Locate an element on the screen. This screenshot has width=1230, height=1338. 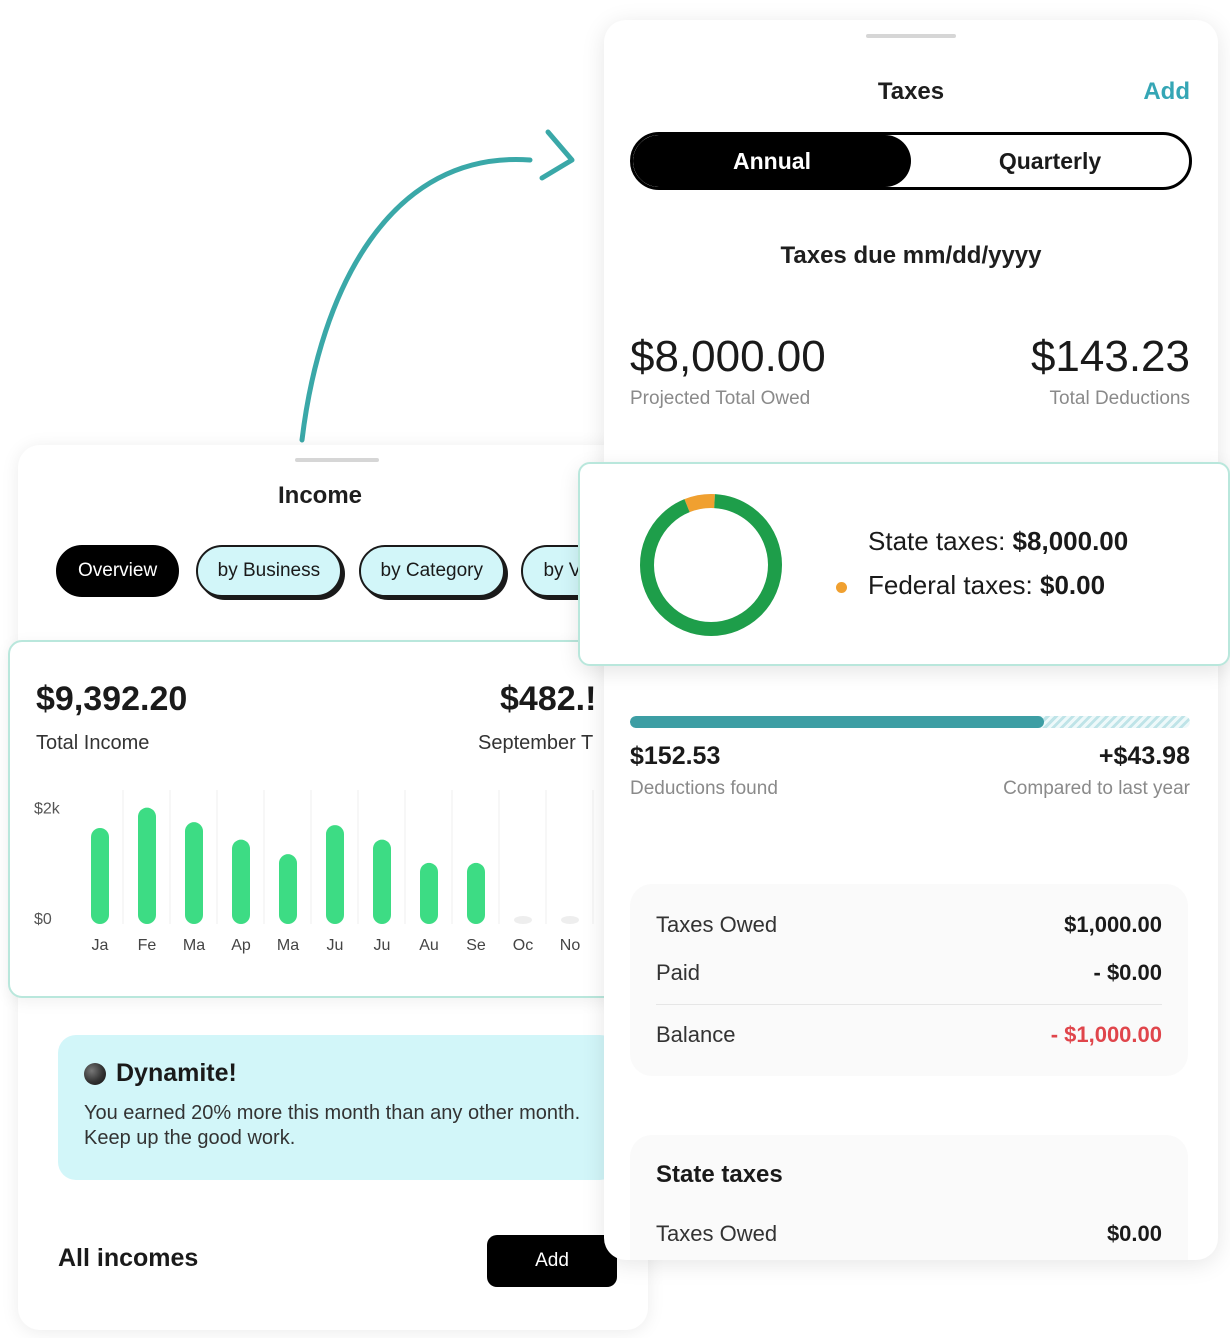
state-taxes-owed-value: $0.00 is located at coordinates (1134, 1233).